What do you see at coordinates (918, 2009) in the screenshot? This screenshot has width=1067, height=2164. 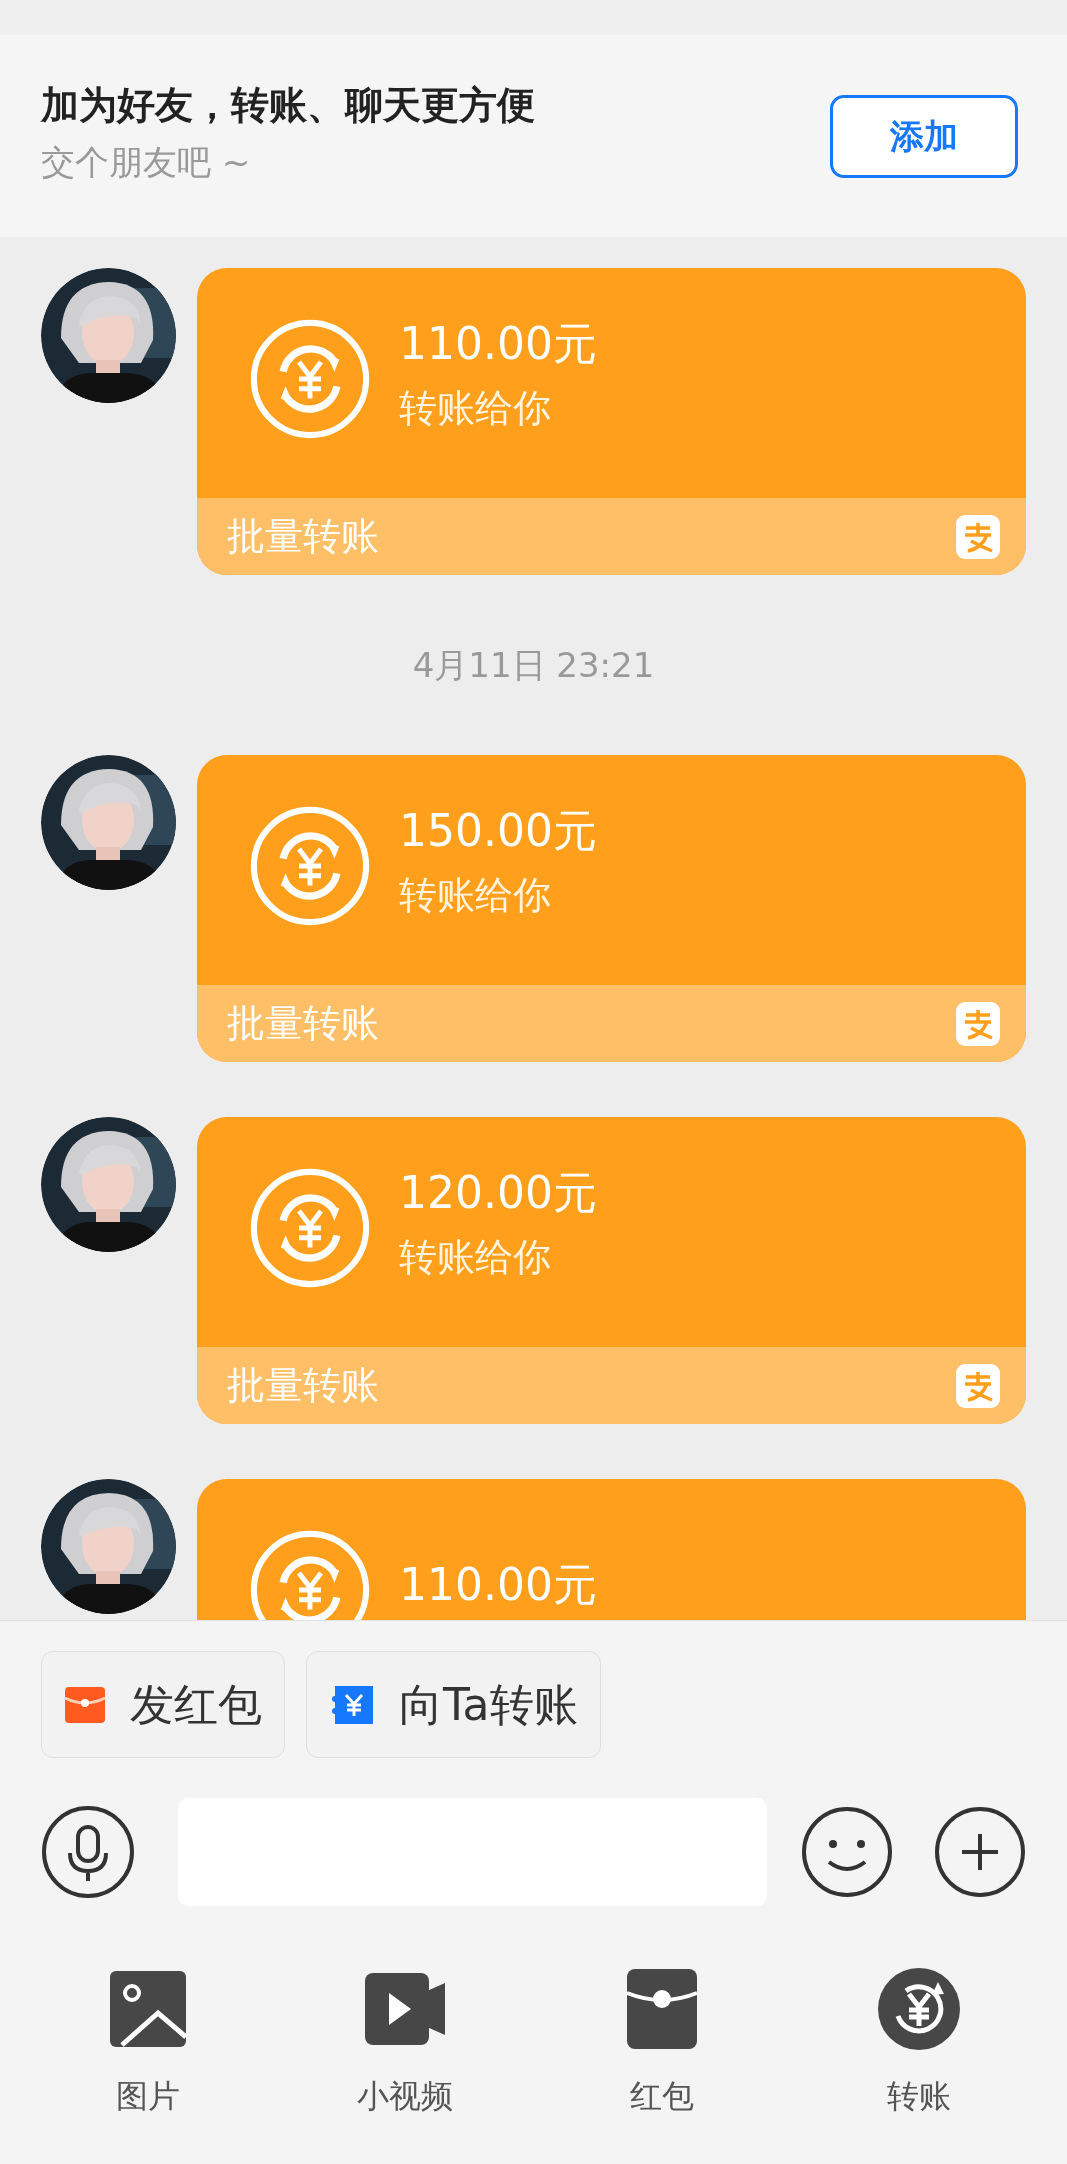 I see `yuan-circle-icon` at bounding box center [918, 2009].